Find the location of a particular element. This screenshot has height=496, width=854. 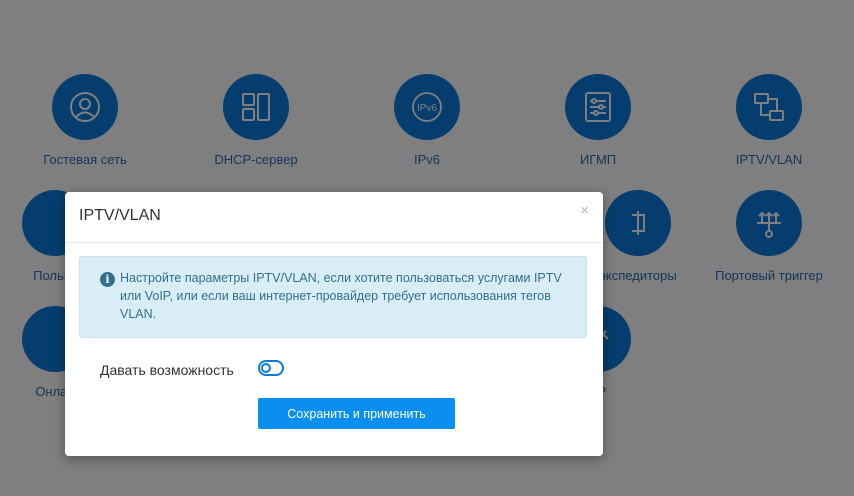

enable-toggle is located at coordinates (271, 368).